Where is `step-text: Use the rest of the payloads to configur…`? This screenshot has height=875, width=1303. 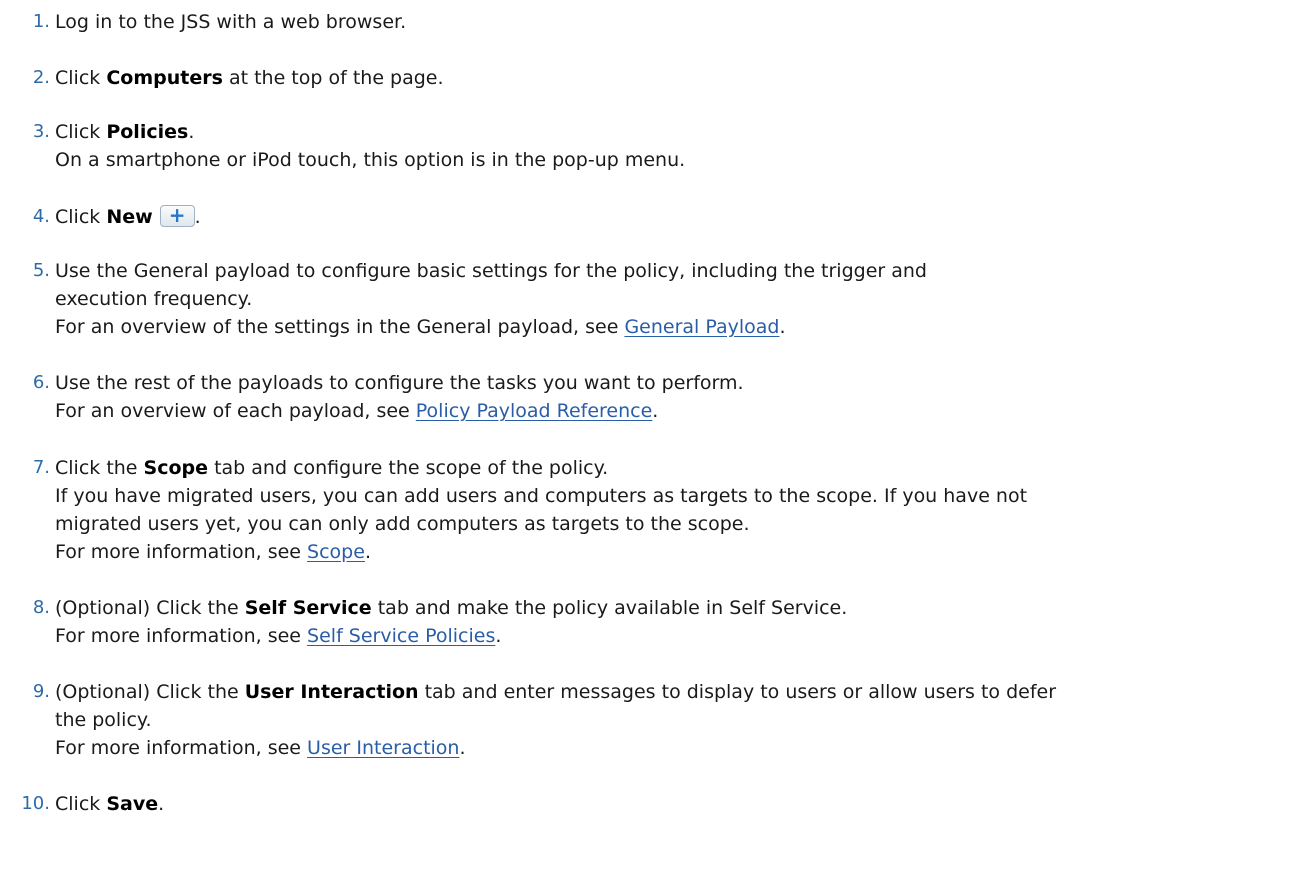 step-text: Use the rest of the payloads to configur… is located at coordinates (399, 383).